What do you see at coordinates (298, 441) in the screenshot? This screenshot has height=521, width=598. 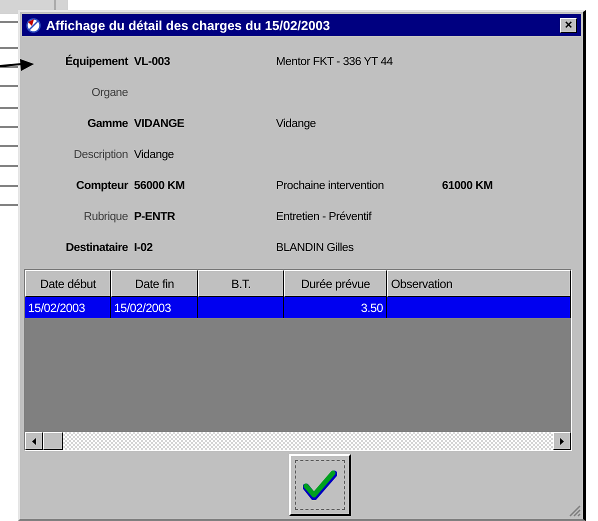 I see `horizontal-scrollbar` at bounding box center [298, 441].